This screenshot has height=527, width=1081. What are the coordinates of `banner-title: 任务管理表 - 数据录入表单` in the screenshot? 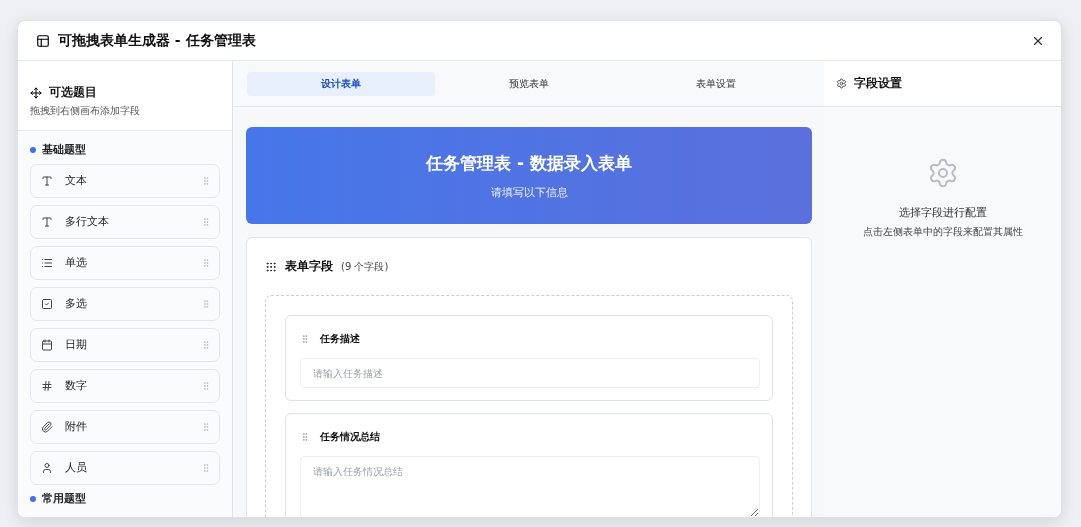 It's located at (529, 163).